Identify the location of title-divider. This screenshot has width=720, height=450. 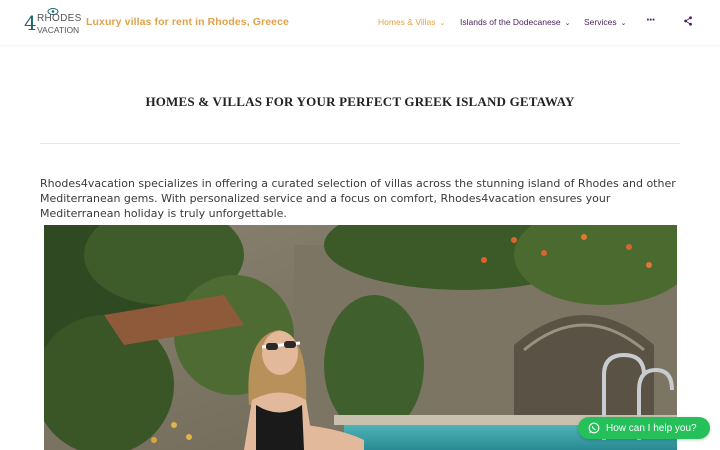
(360, 143).